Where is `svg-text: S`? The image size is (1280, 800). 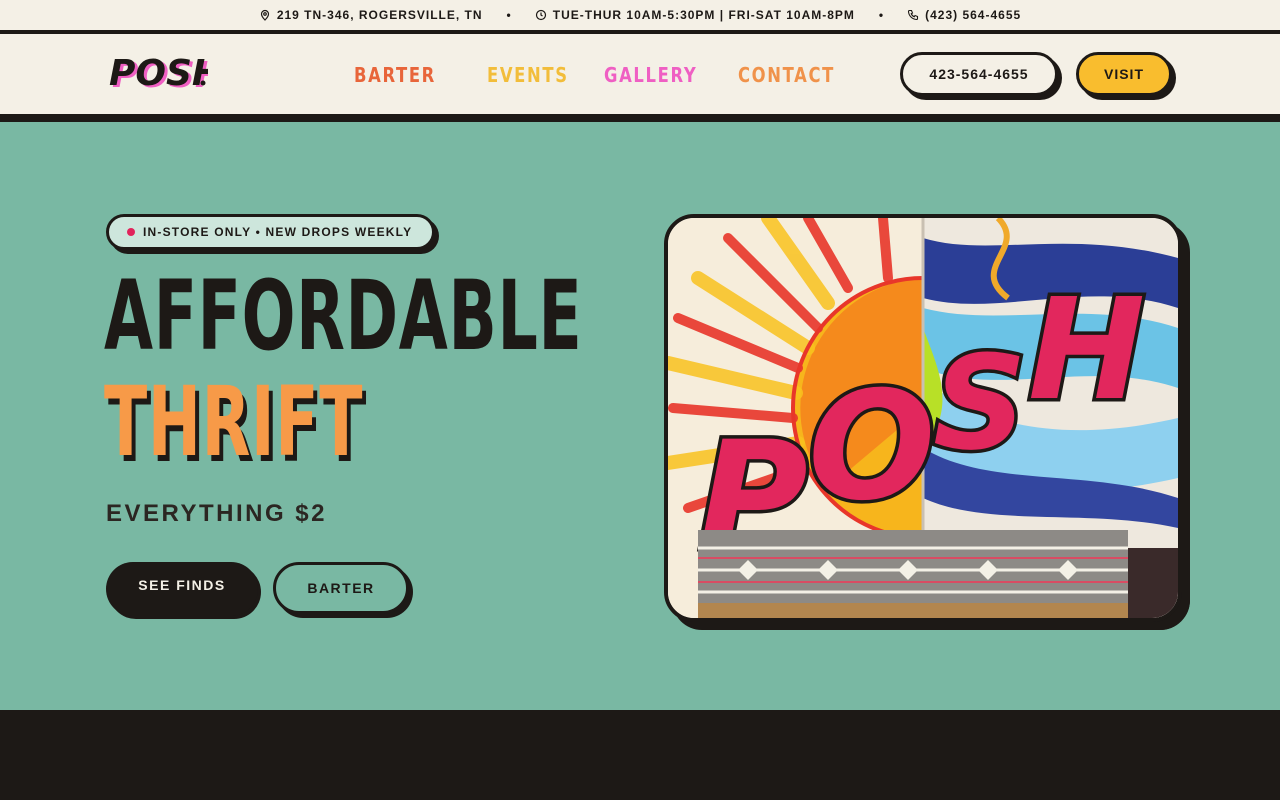 svg-text: S is located at coordinates (980, 403).